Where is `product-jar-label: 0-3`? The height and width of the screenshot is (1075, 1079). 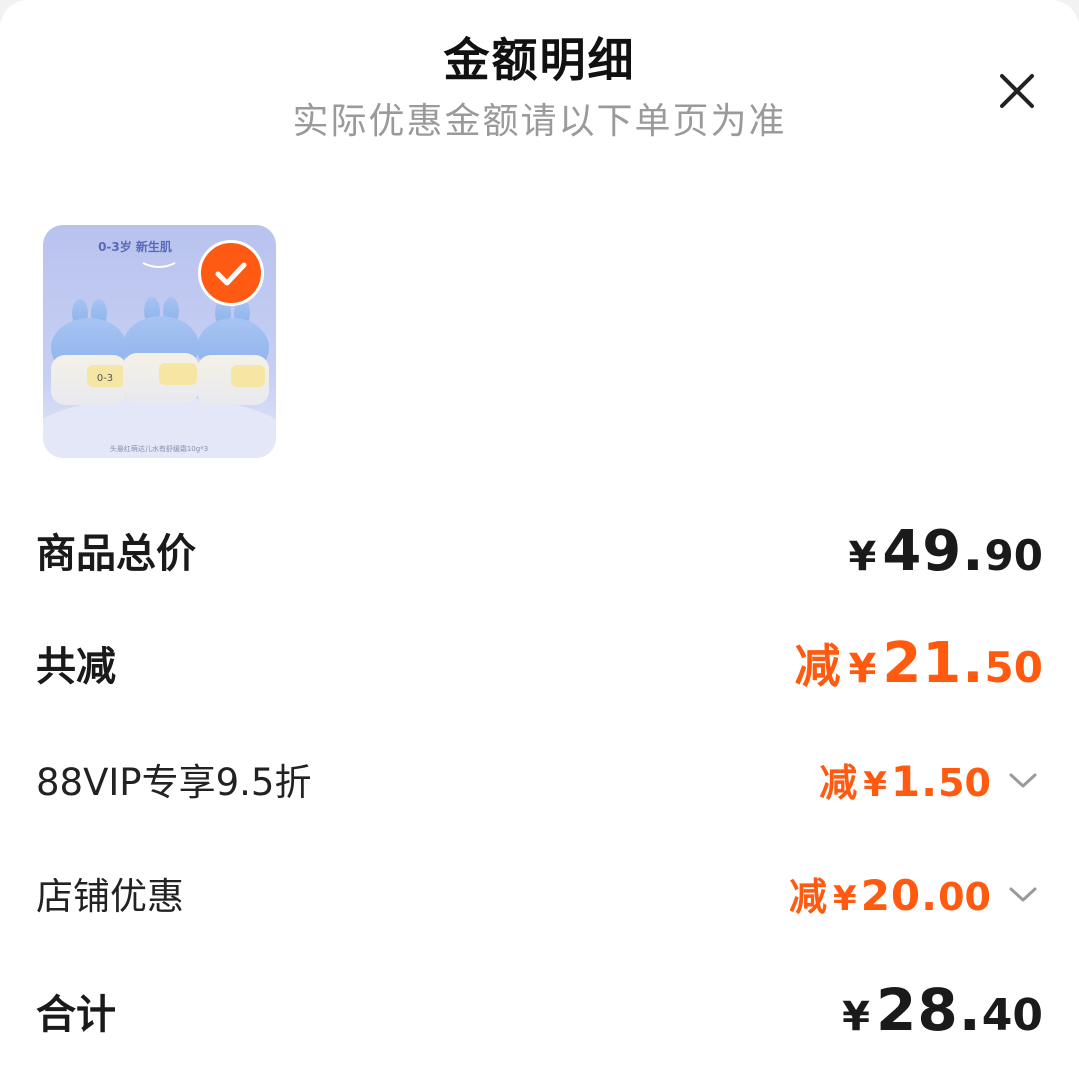 product-jar-label: 0-3 is located at coordinates (105, 378).